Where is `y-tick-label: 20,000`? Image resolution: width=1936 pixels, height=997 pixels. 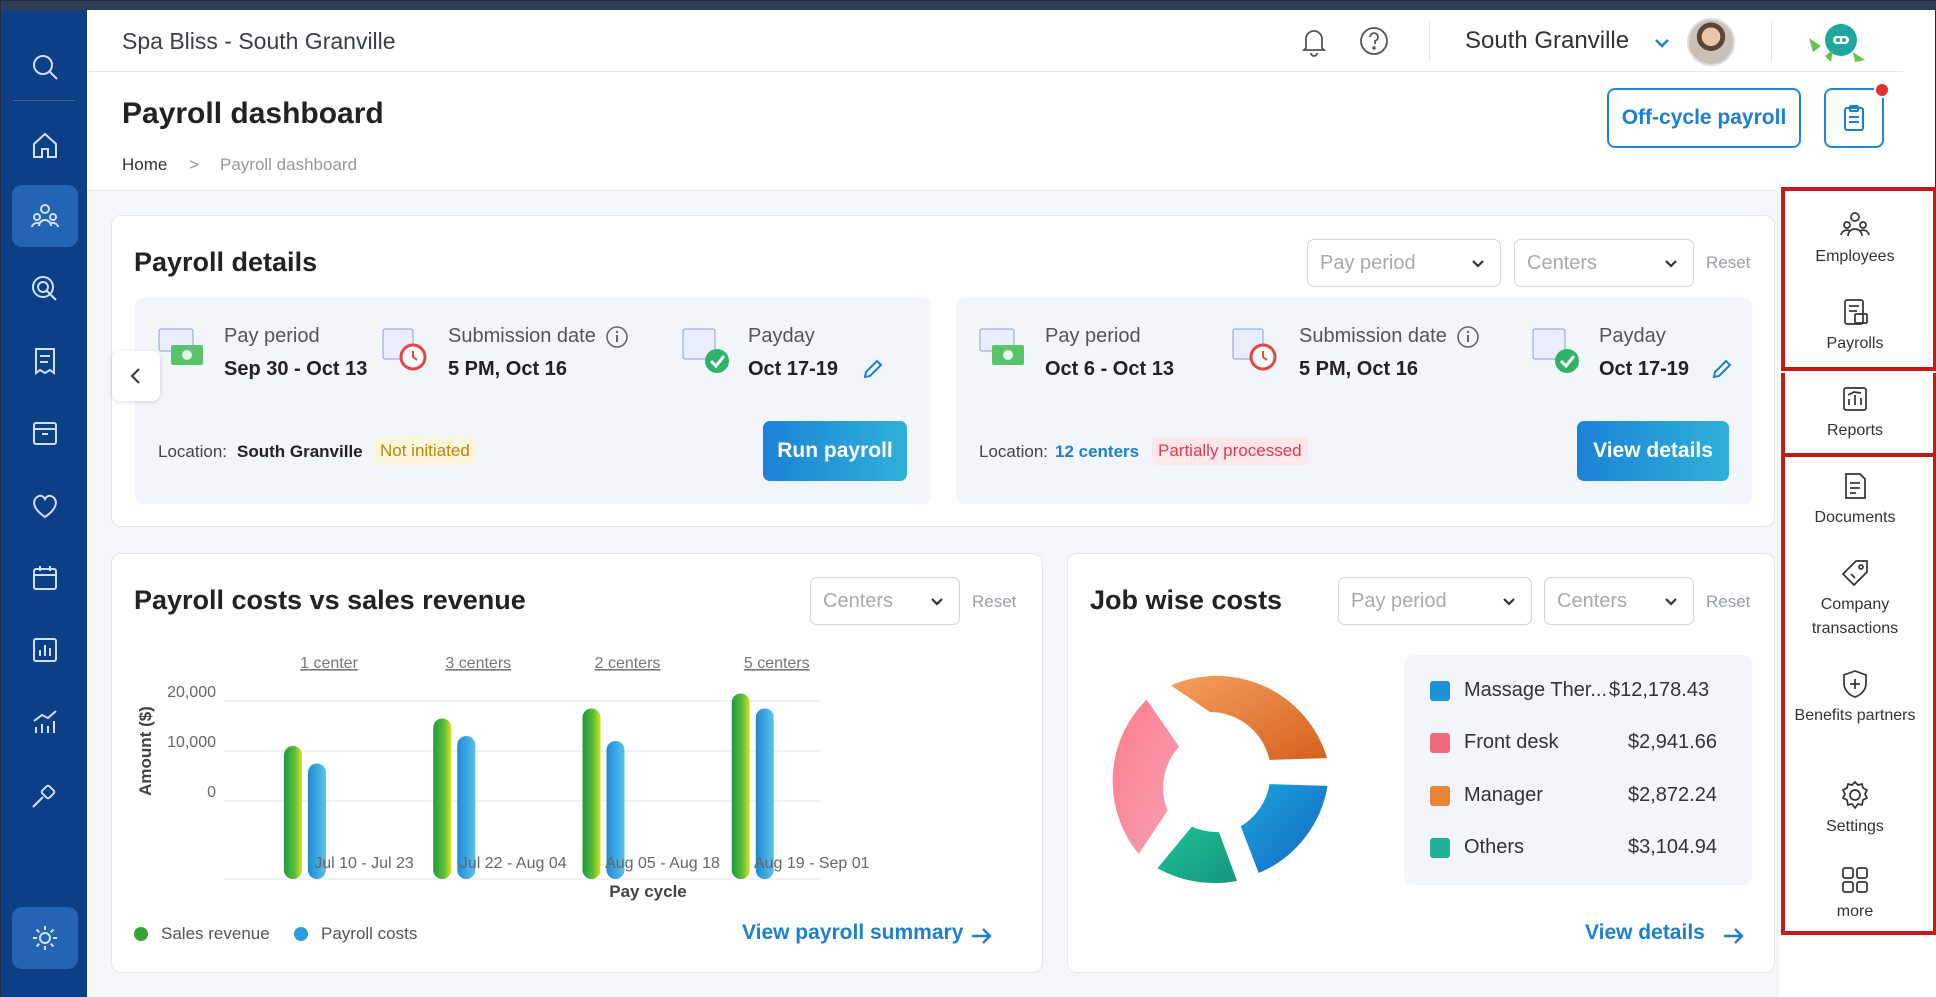 y-tick-label: 20,000 is located at coordinates (191, 692).